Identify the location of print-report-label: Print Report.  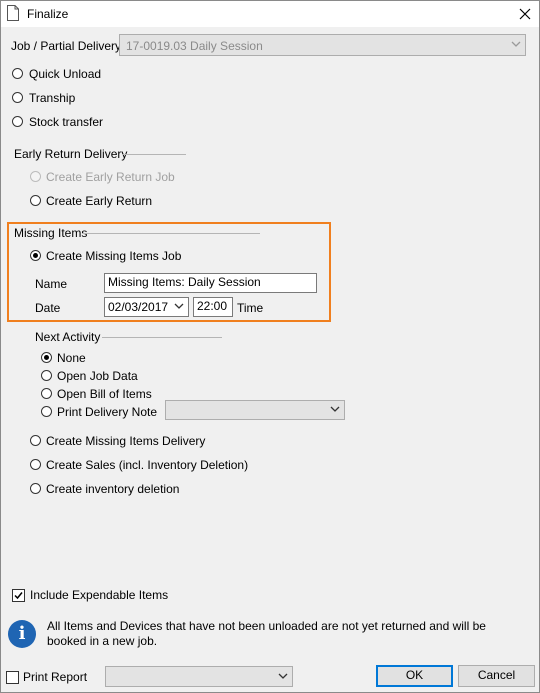
(55, 677).